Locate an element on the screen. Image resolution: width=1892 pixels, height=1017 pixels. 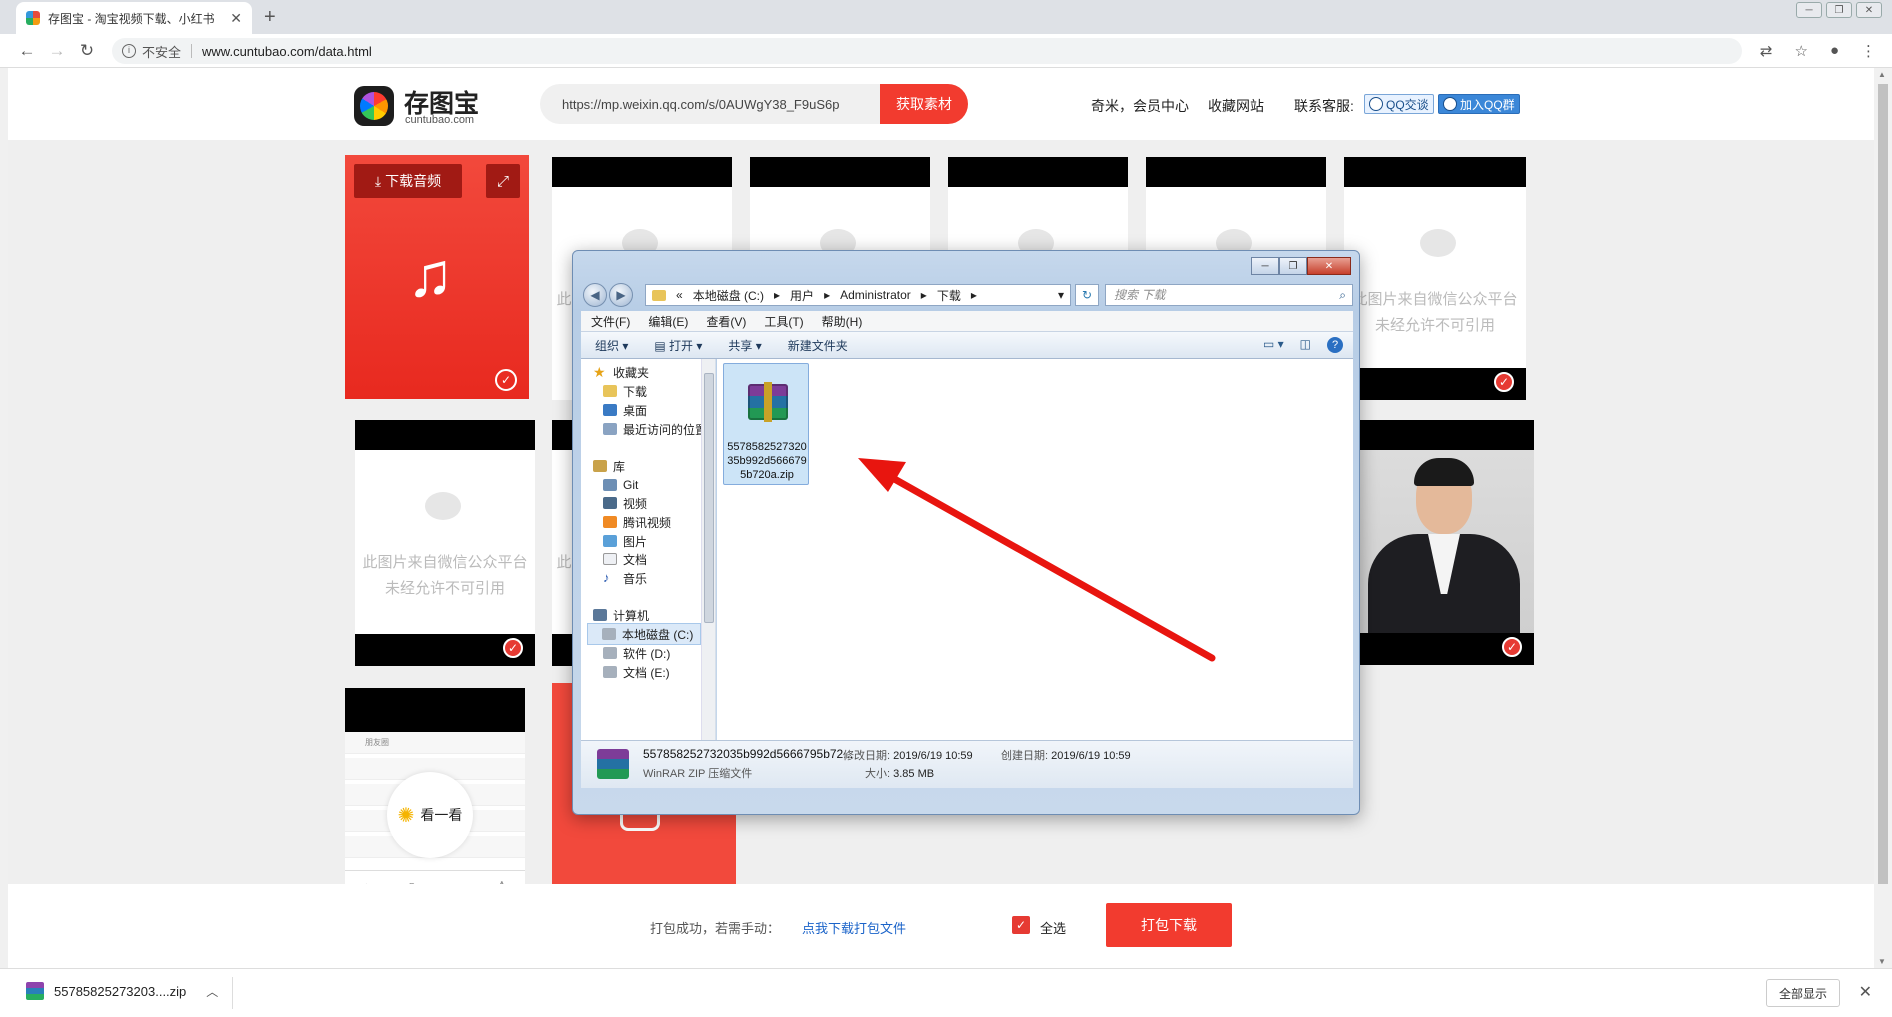
qq-group-button: 加入QQ群 is located at coordinates (1479, 104).